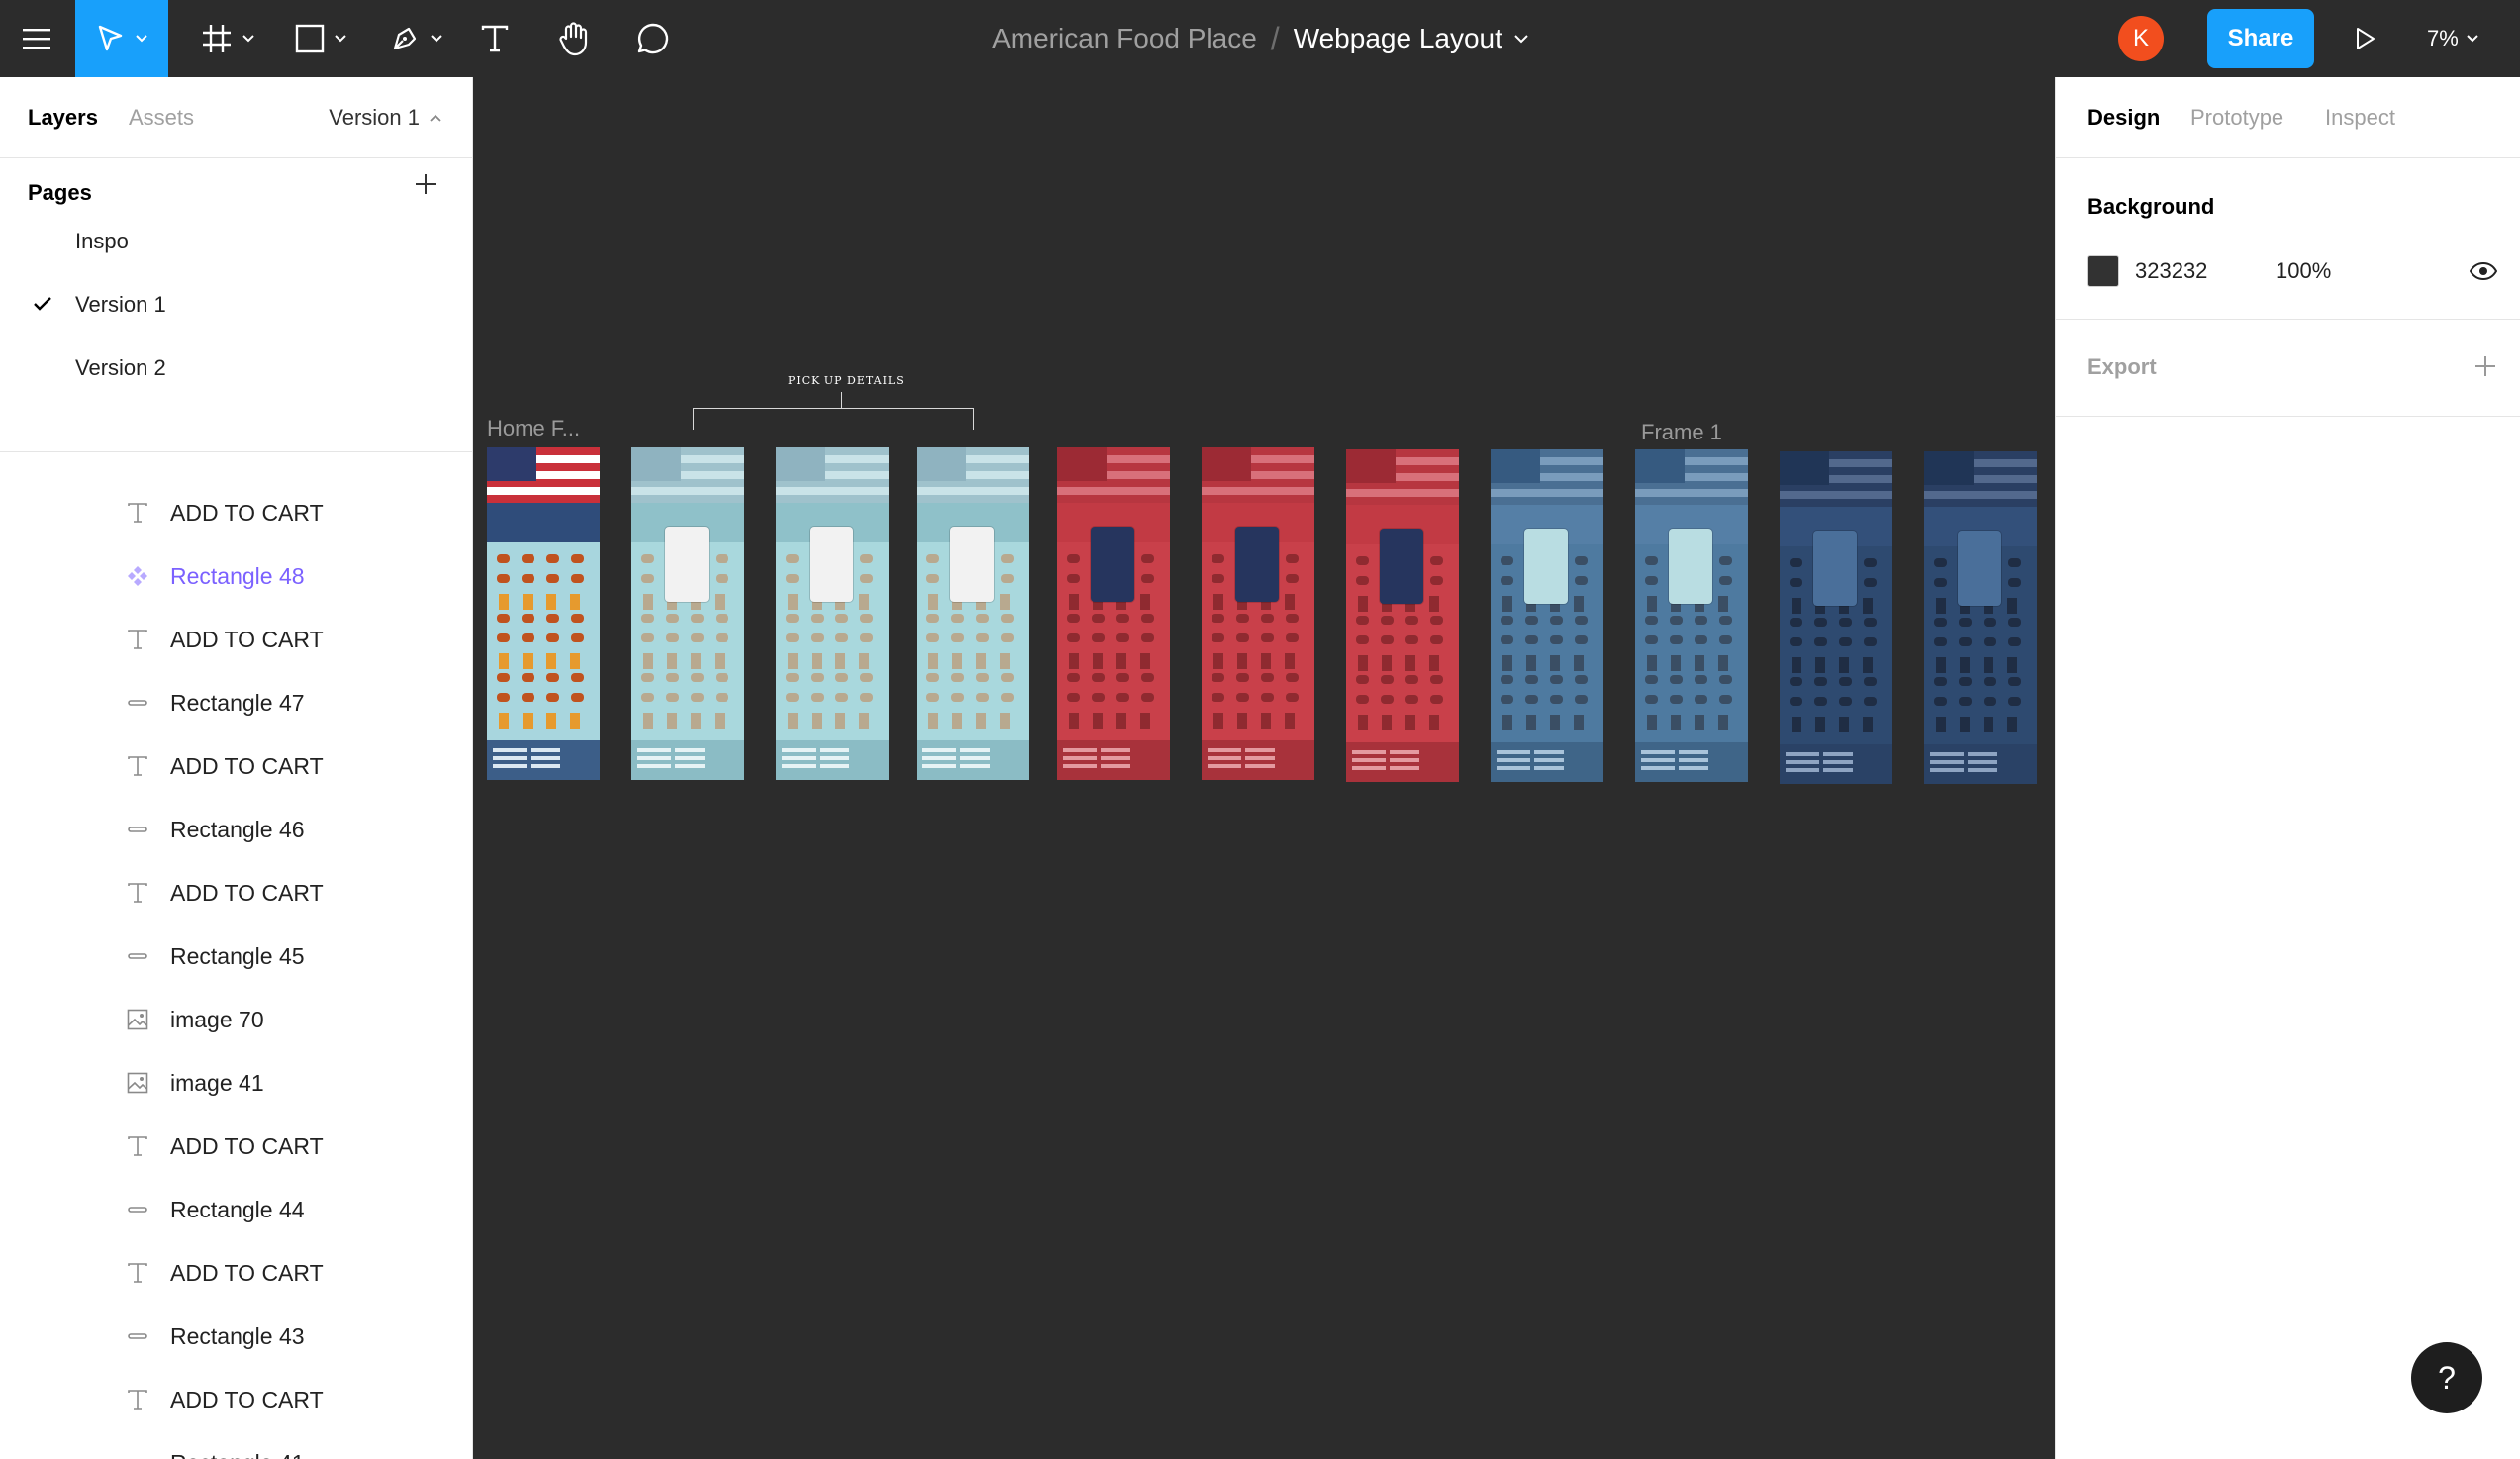 The image size is (2520, 1459). What do you see at coordinates (2365, 38) in the screenshot?
I see `present-button` at bounding box center [2365, 38].